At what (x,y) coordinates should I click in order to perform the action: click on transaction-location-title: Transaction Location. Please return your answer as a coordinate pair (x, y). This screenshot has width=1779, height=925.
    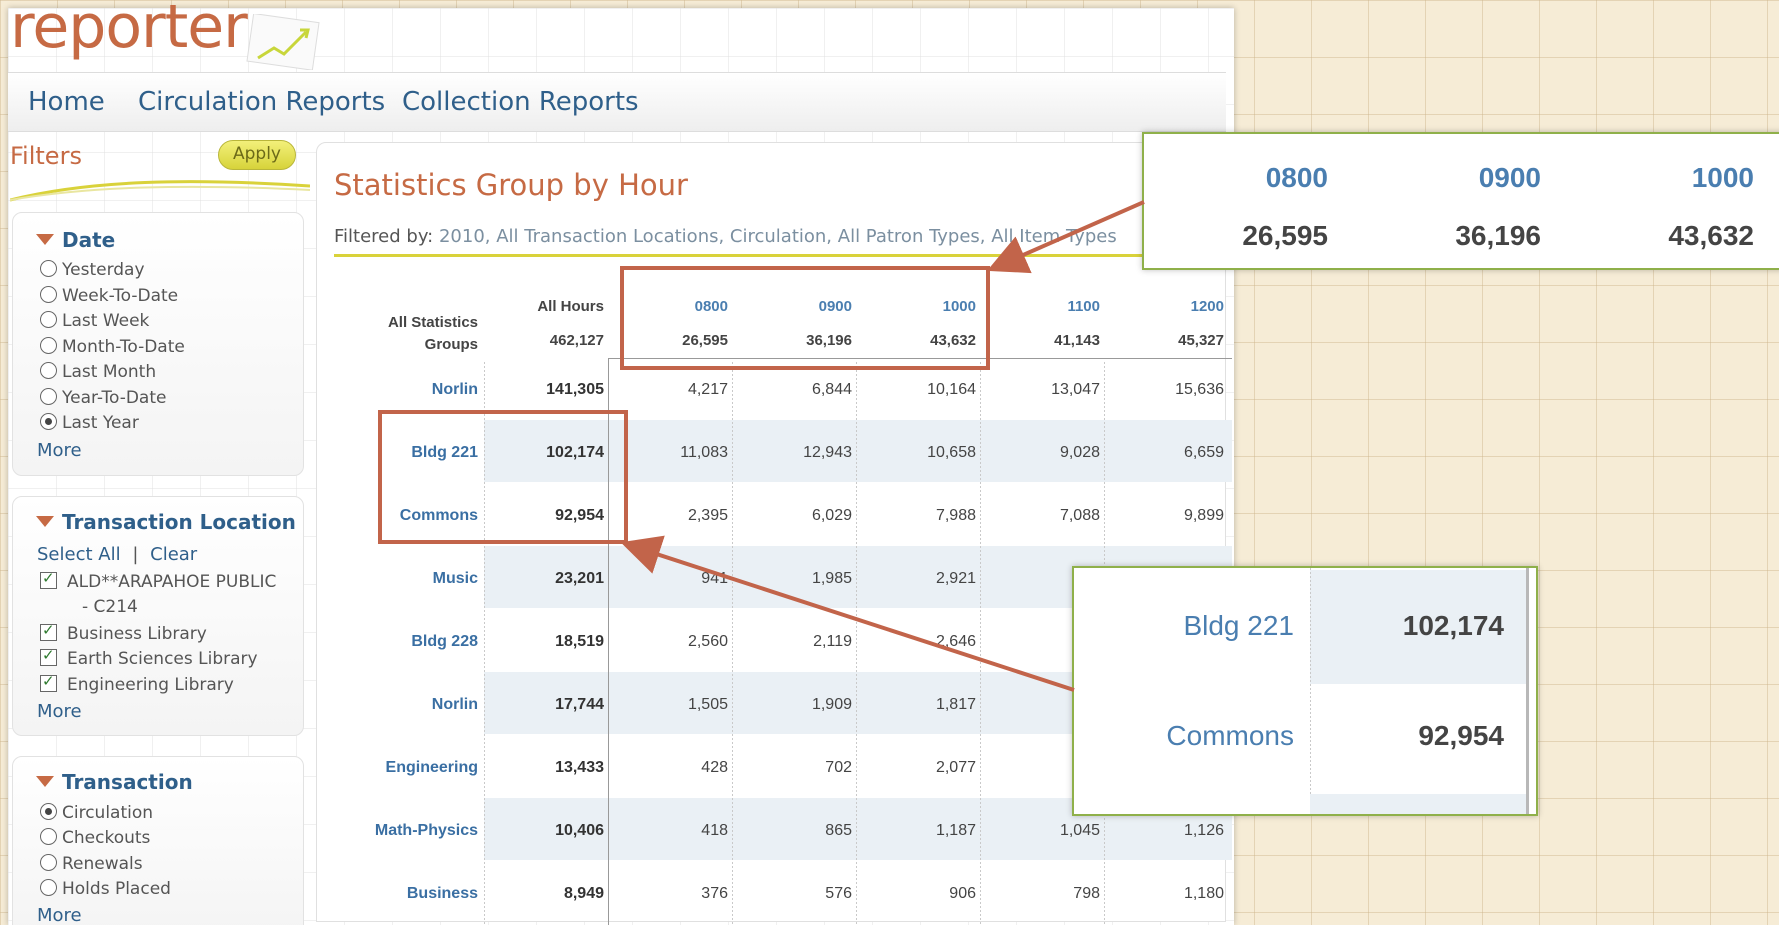
    Looking at the image, I should click on (166, 522).